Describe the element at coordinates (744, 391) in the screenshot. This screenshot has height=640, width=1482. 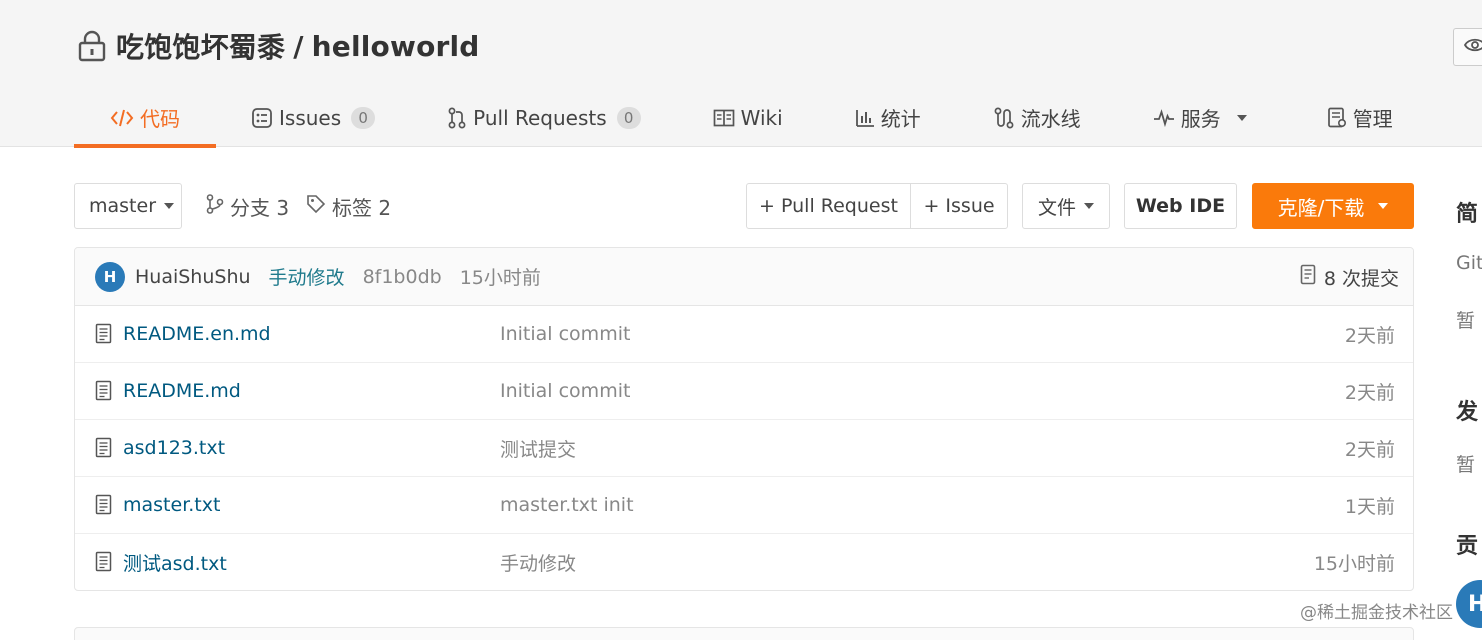
I see `file-row: README.md Initial commit 2天前` at that location.